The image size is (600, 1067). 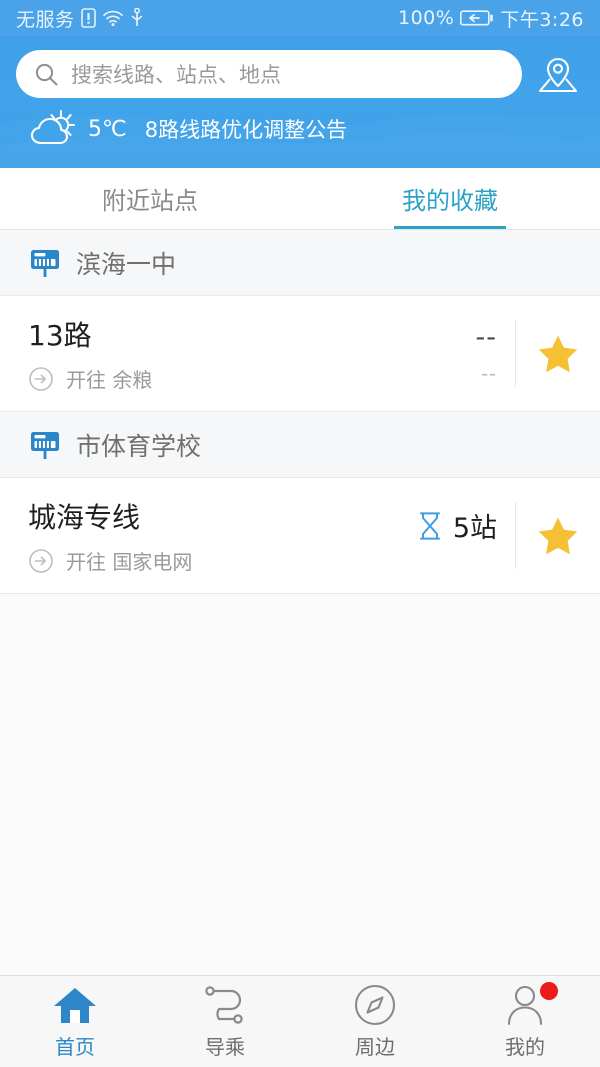 I want to click on route-direction: 开往 国家电网, so click(x=195, y=560).